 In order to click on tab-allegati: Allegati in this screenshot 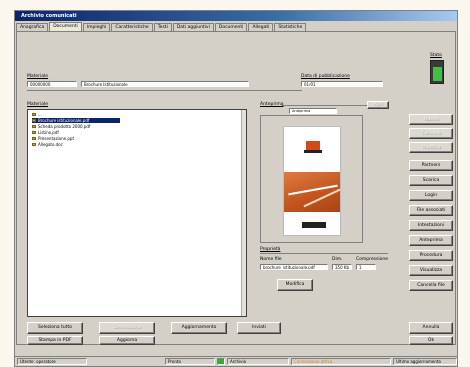, I will do `click(261, 27)`.